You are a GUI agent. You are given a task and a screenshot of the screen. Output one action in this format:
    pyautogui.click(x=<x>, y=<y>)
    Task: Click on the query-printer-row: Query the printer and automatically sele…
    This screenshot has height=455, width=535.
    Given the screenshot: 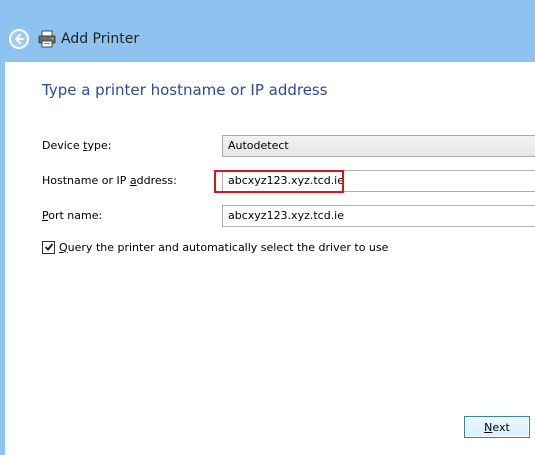 What is the action you would take?
    pyautogui.click(x=215, y=247)
    